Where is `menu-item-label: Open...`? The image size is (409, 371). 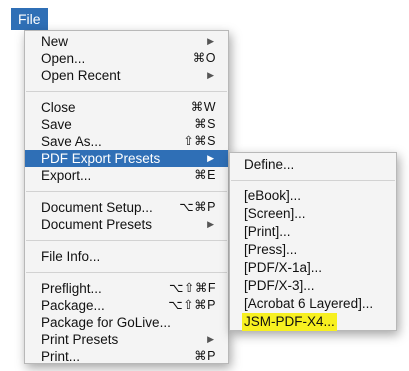 menu-item-label: Open... is located at coordinates (63, 58).